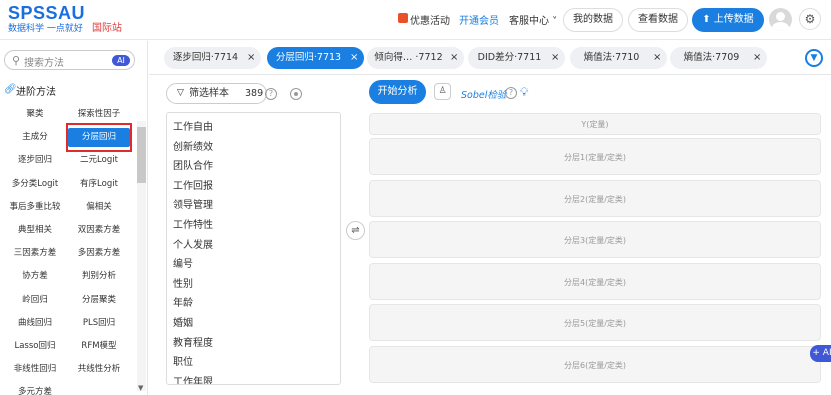 Image resolution: width=831 pixels, height=395 pixels. What do you see at coordinates (99, 207) in the screenshot?
I see `method-button: 偏相关` at bounding box center [99, 207].